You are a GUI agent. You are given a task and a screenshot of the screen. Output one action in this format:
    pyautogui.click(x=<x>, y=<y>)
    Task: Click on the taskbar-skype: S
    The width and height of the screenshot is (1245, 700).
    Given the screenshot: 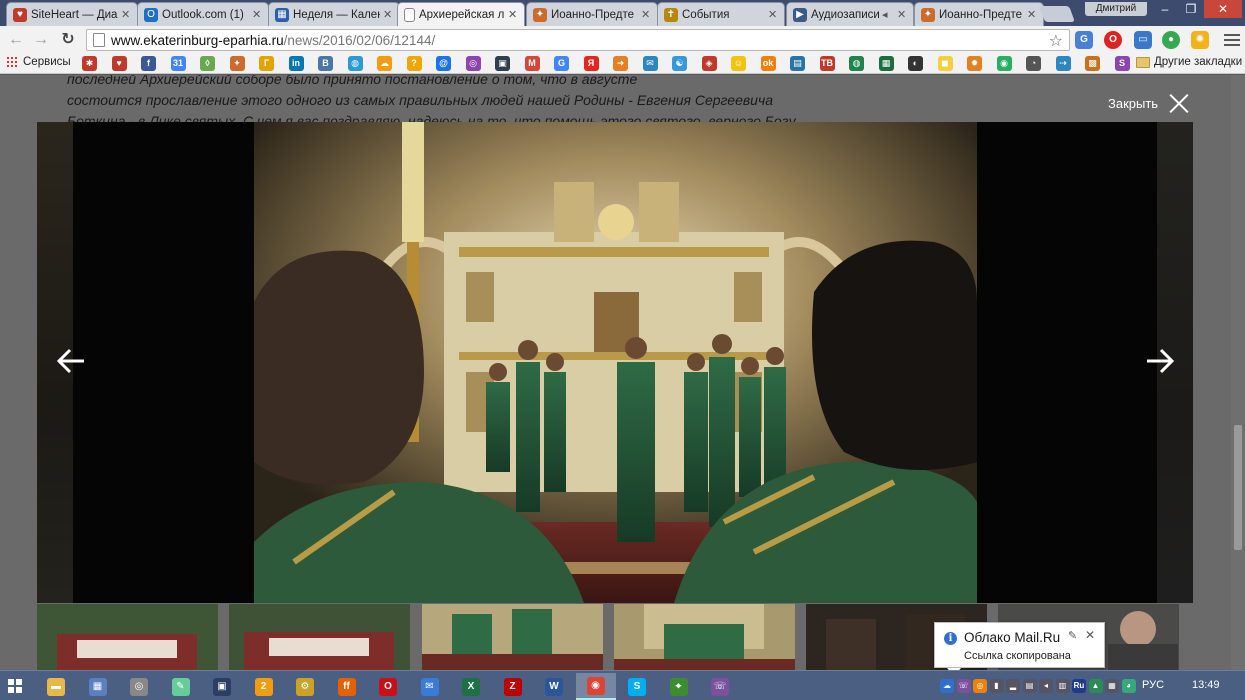 What is the action you would take?
    pyautogui.click(x=637, y=686)
    